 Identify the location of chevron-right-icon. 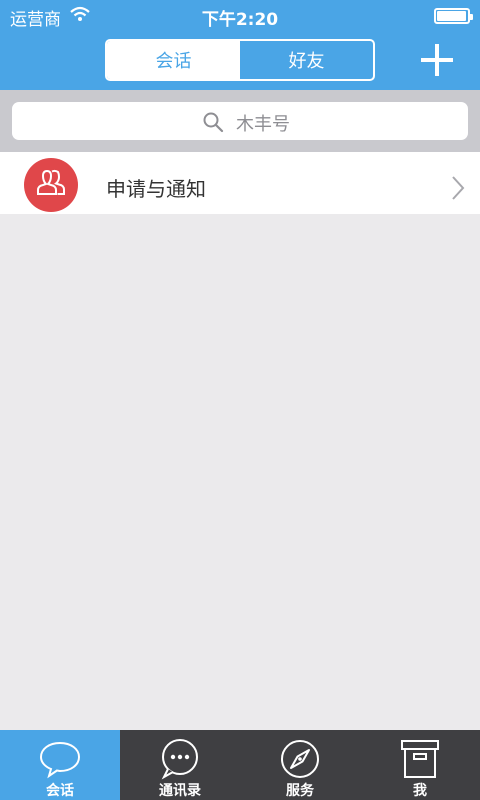
(458, 188).